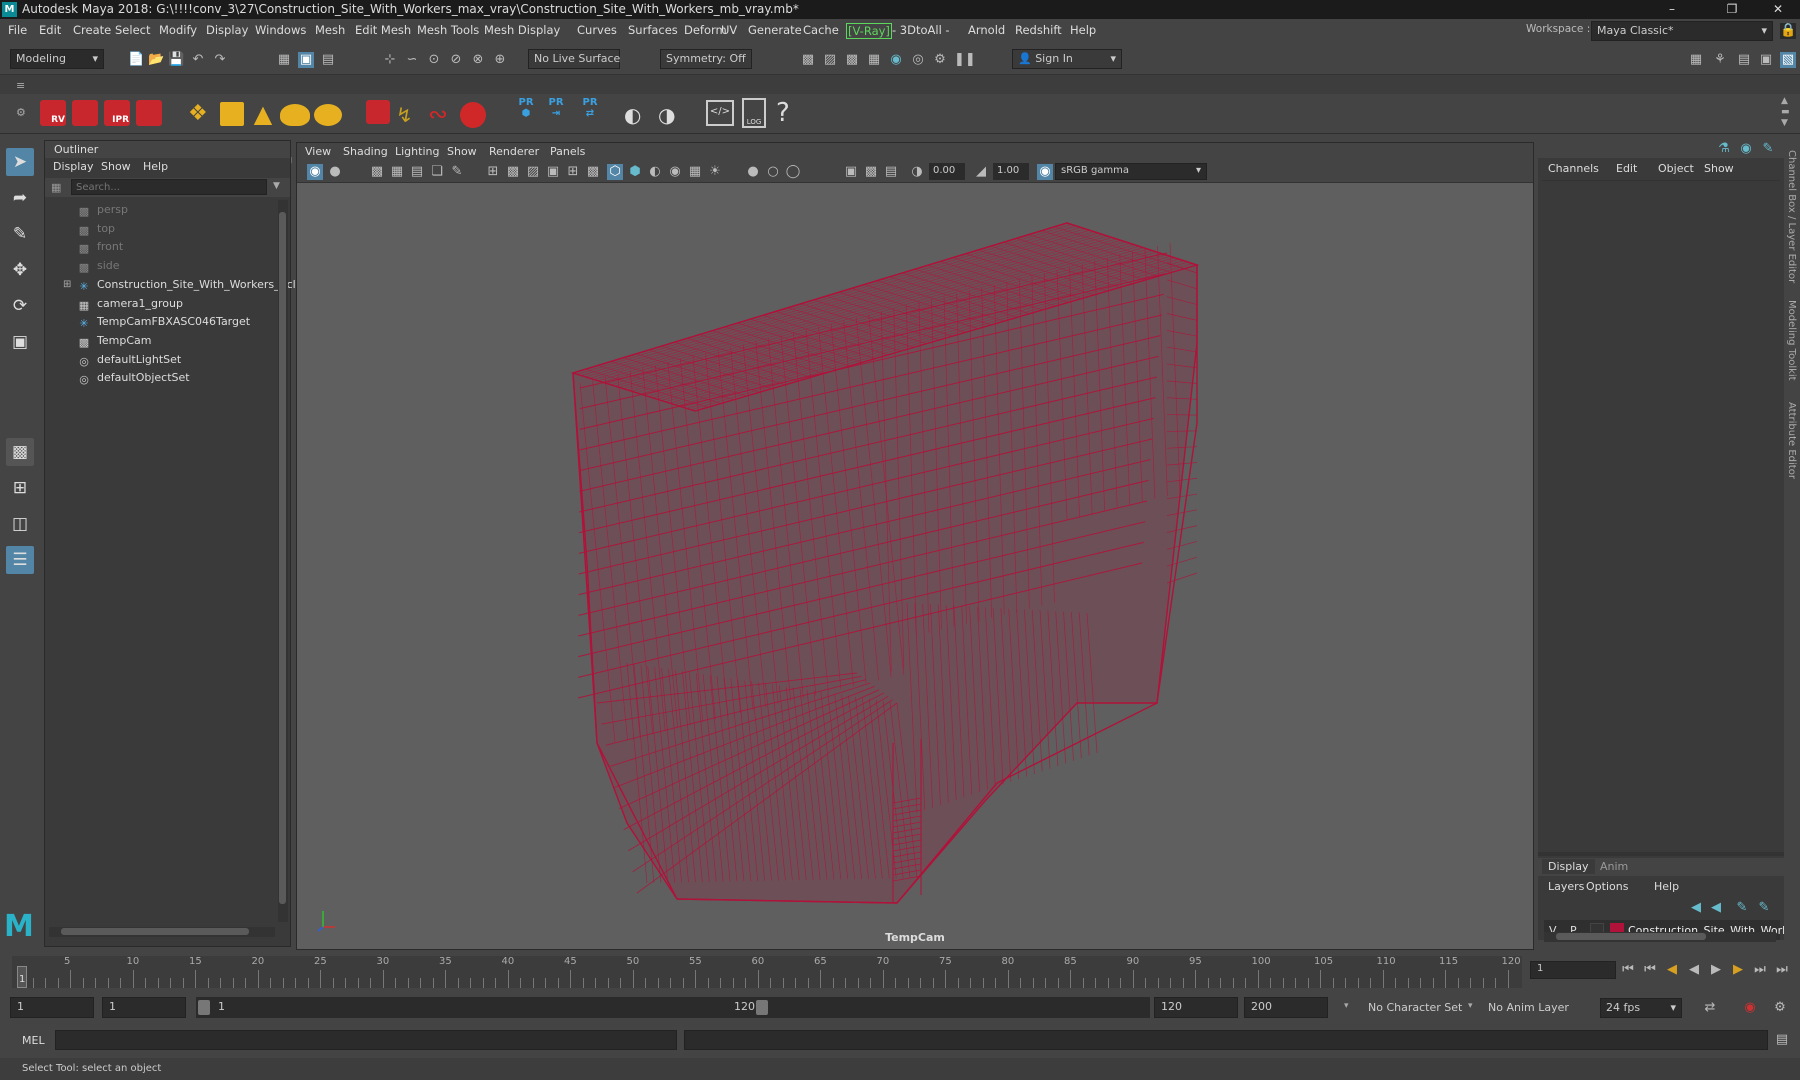 The image size is (1800, 1080). What do you see at coordinates (164, 324) in the screenshot?
I see `outliner-item: ✳ TempCamFBXASC046Target` at bounding box center [164, 324].